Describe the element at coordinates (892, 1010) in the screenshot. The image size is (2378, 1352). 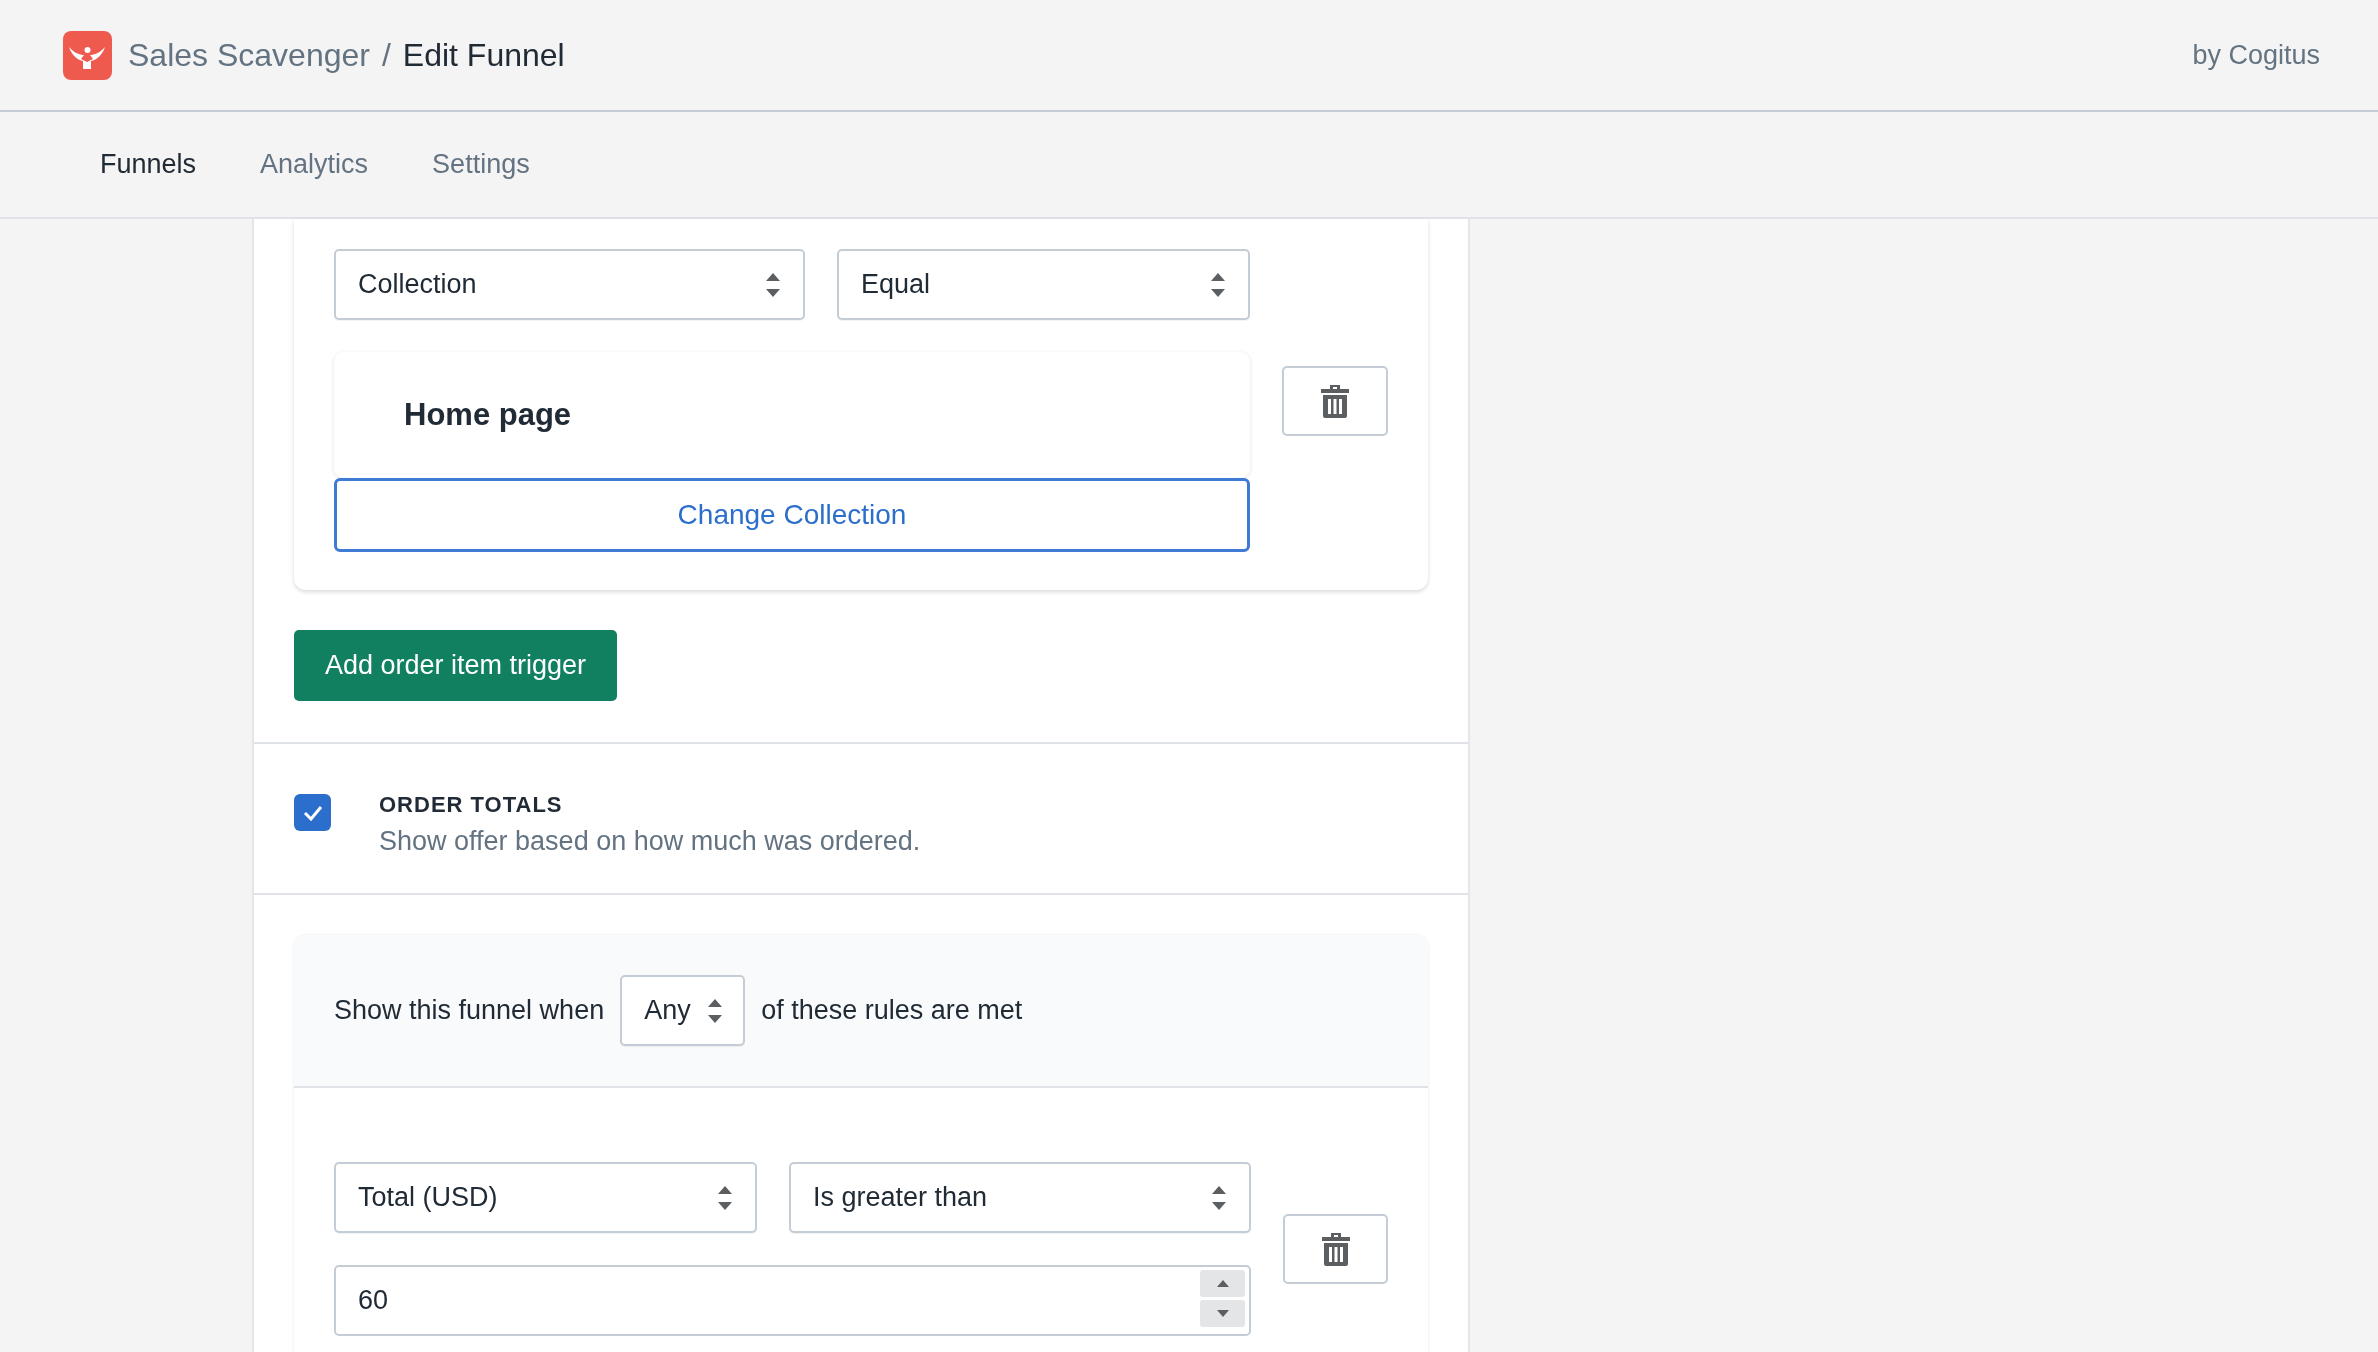
I see `rule-suffix-text: of these rules are met` at that location.